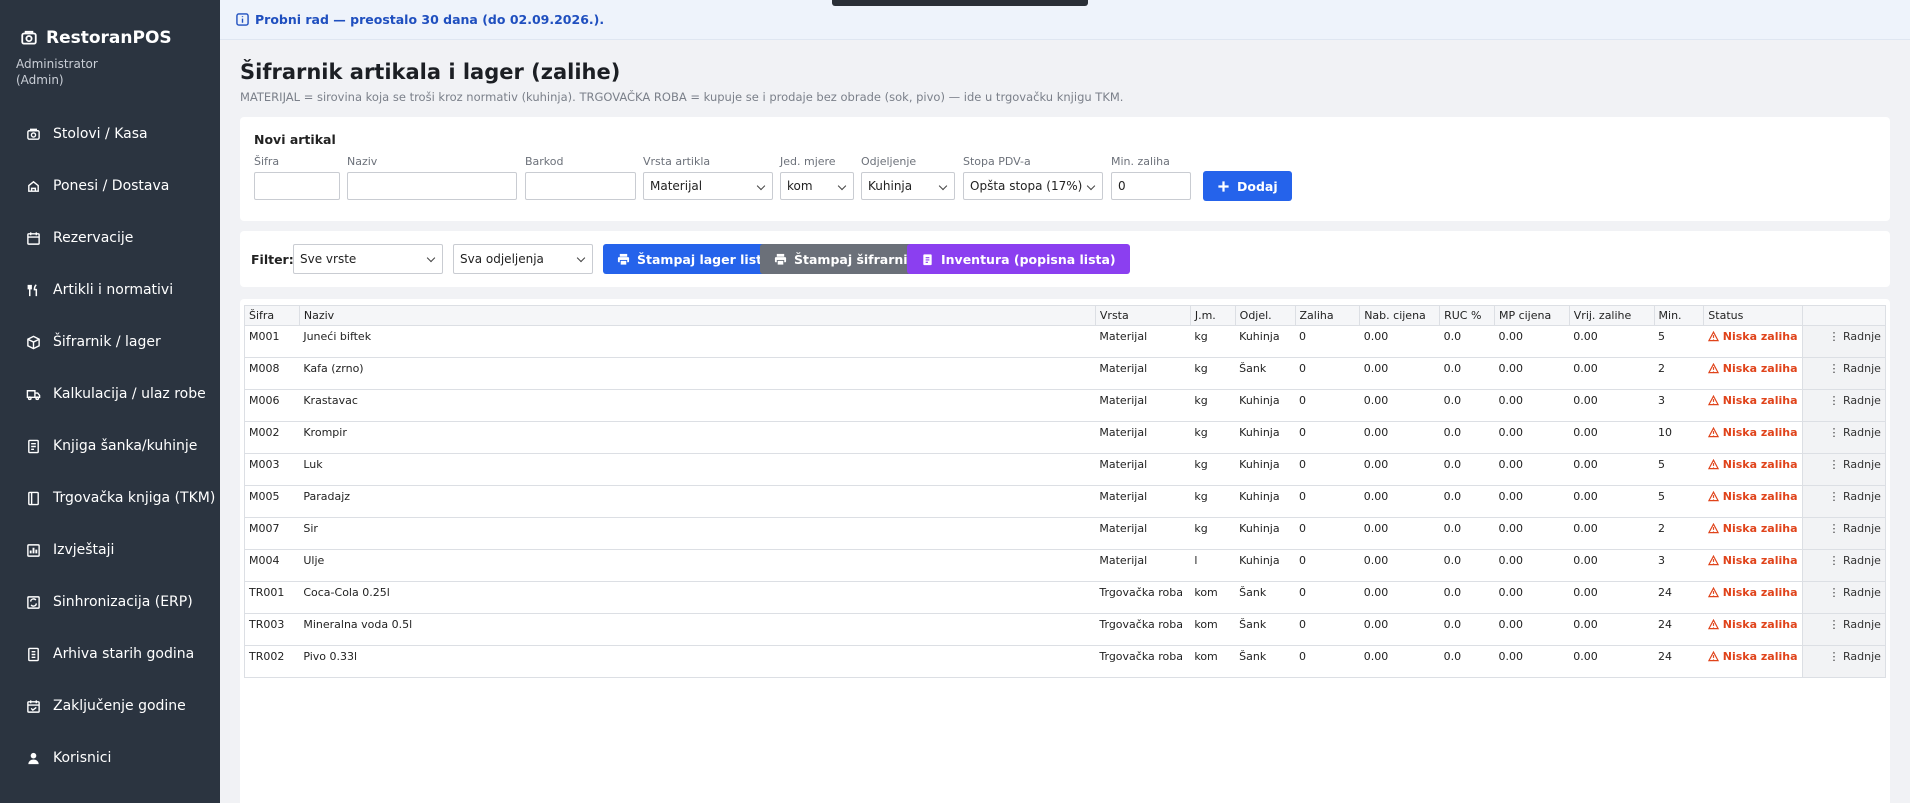 The image size is (1910, 803). I want to click on inventura-button: Inventura (popisna lista), so click(1018, 259).